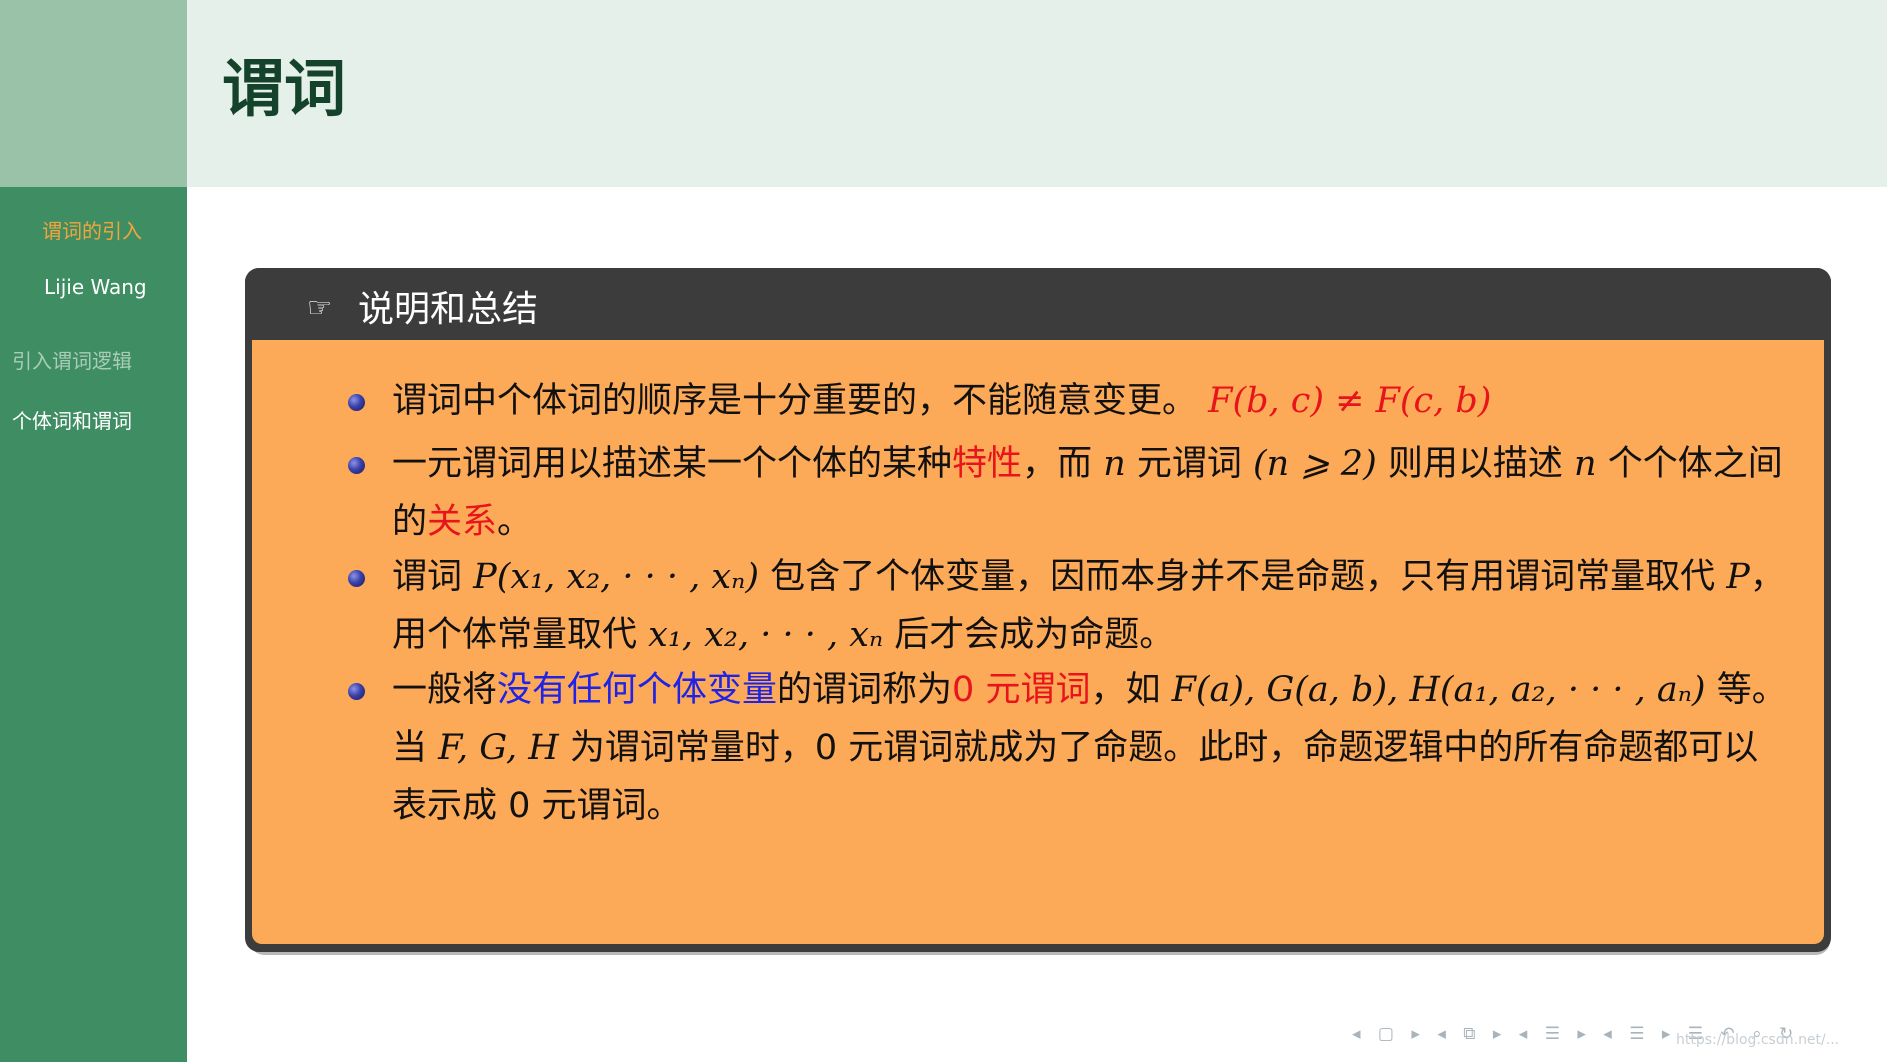 This screenshot has width=1887, height=1062. I want to click on highlight-red: 0 元谓词, so click(1021, 690).